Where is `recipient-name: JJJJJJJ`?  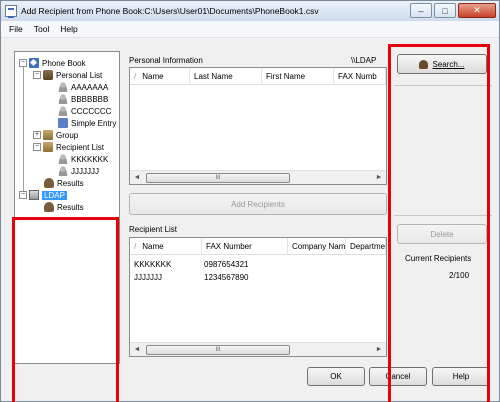
recipient-name: JJJJJJJ is located at coordinates (148, 277).